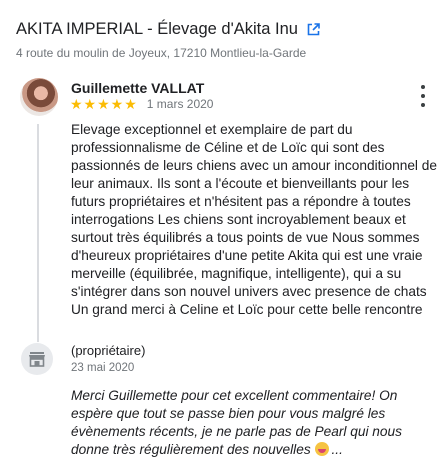 The width and height of the screenshot is (448, 463). Describe the element at coordinates (157, 29) in the screenshot. I see `business-name: AKITA IMPERIAL - Élevage d'Akita Inu` at that location.